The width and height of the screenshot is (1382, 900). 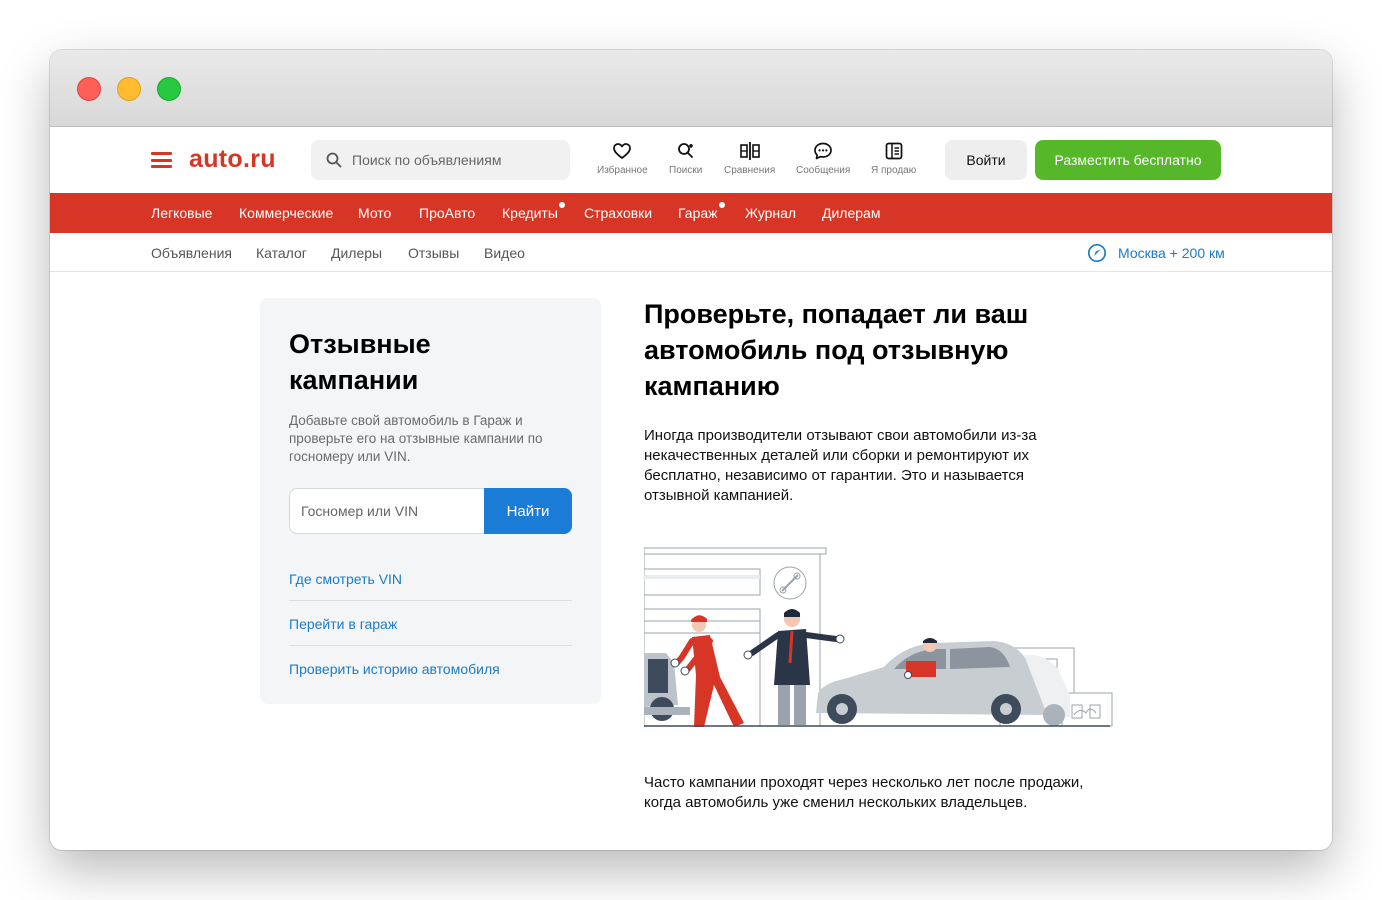 I want to click on location-selector: Москва + 200 км, so click(x=1156, y=253).